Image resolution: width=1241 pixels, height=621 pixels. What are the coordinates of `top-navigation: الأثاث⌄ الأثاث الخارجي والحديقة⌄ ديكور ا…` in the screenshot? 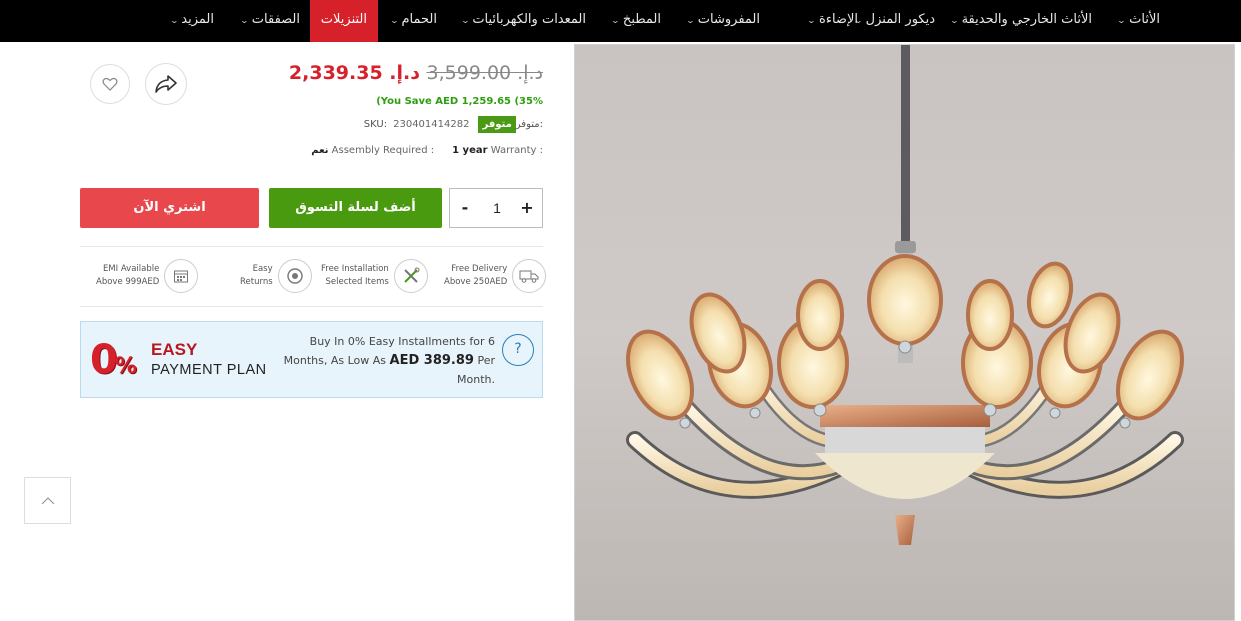 It's located at (620, 21).